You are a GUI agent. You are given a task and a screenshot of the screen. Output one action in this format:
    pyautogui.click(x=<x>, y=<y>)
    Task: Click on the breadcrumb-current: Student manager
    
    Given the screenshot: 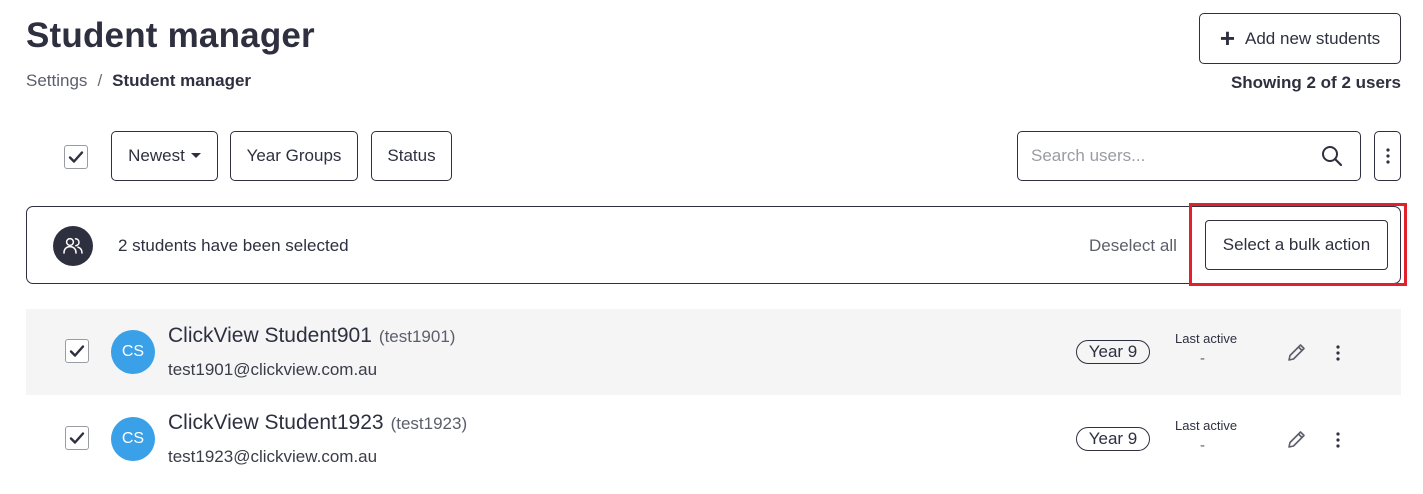 What is the action you would take?
    pyautogui.click(x=182, y=80)
    